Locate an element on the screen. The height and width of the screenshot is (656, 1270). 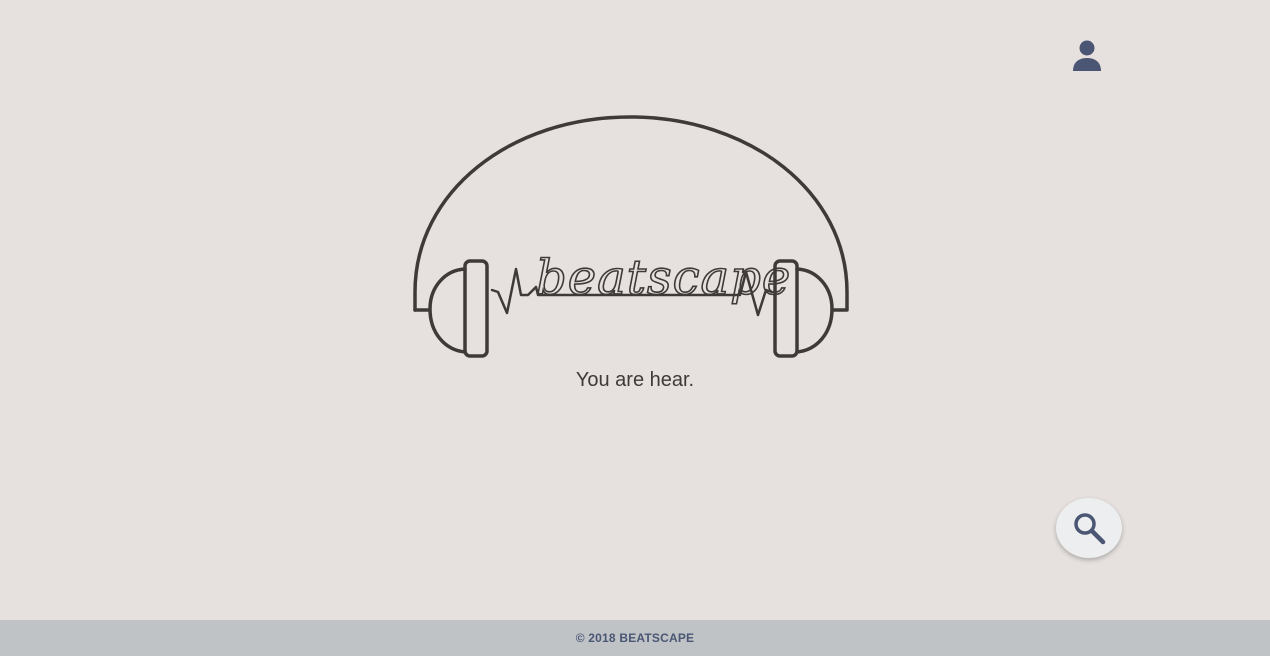
left-ear-cup is located at coordinates (447, 310).